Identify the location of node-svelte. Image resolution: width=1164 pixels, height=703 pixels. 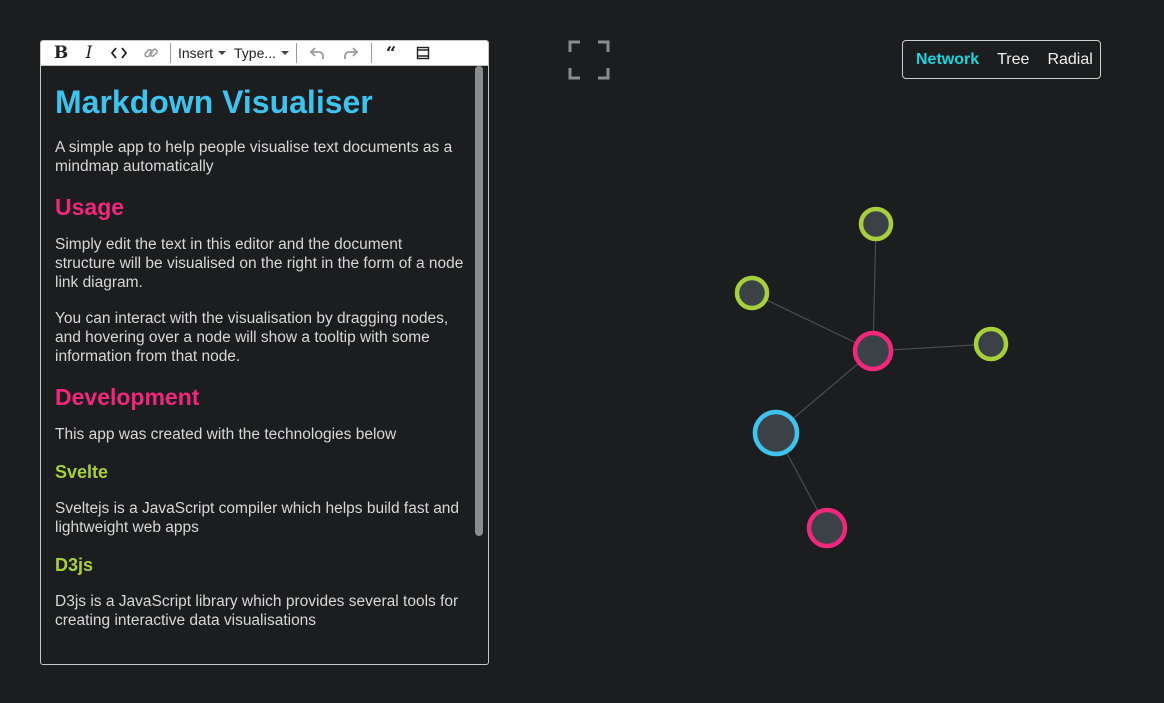
(752, 293).